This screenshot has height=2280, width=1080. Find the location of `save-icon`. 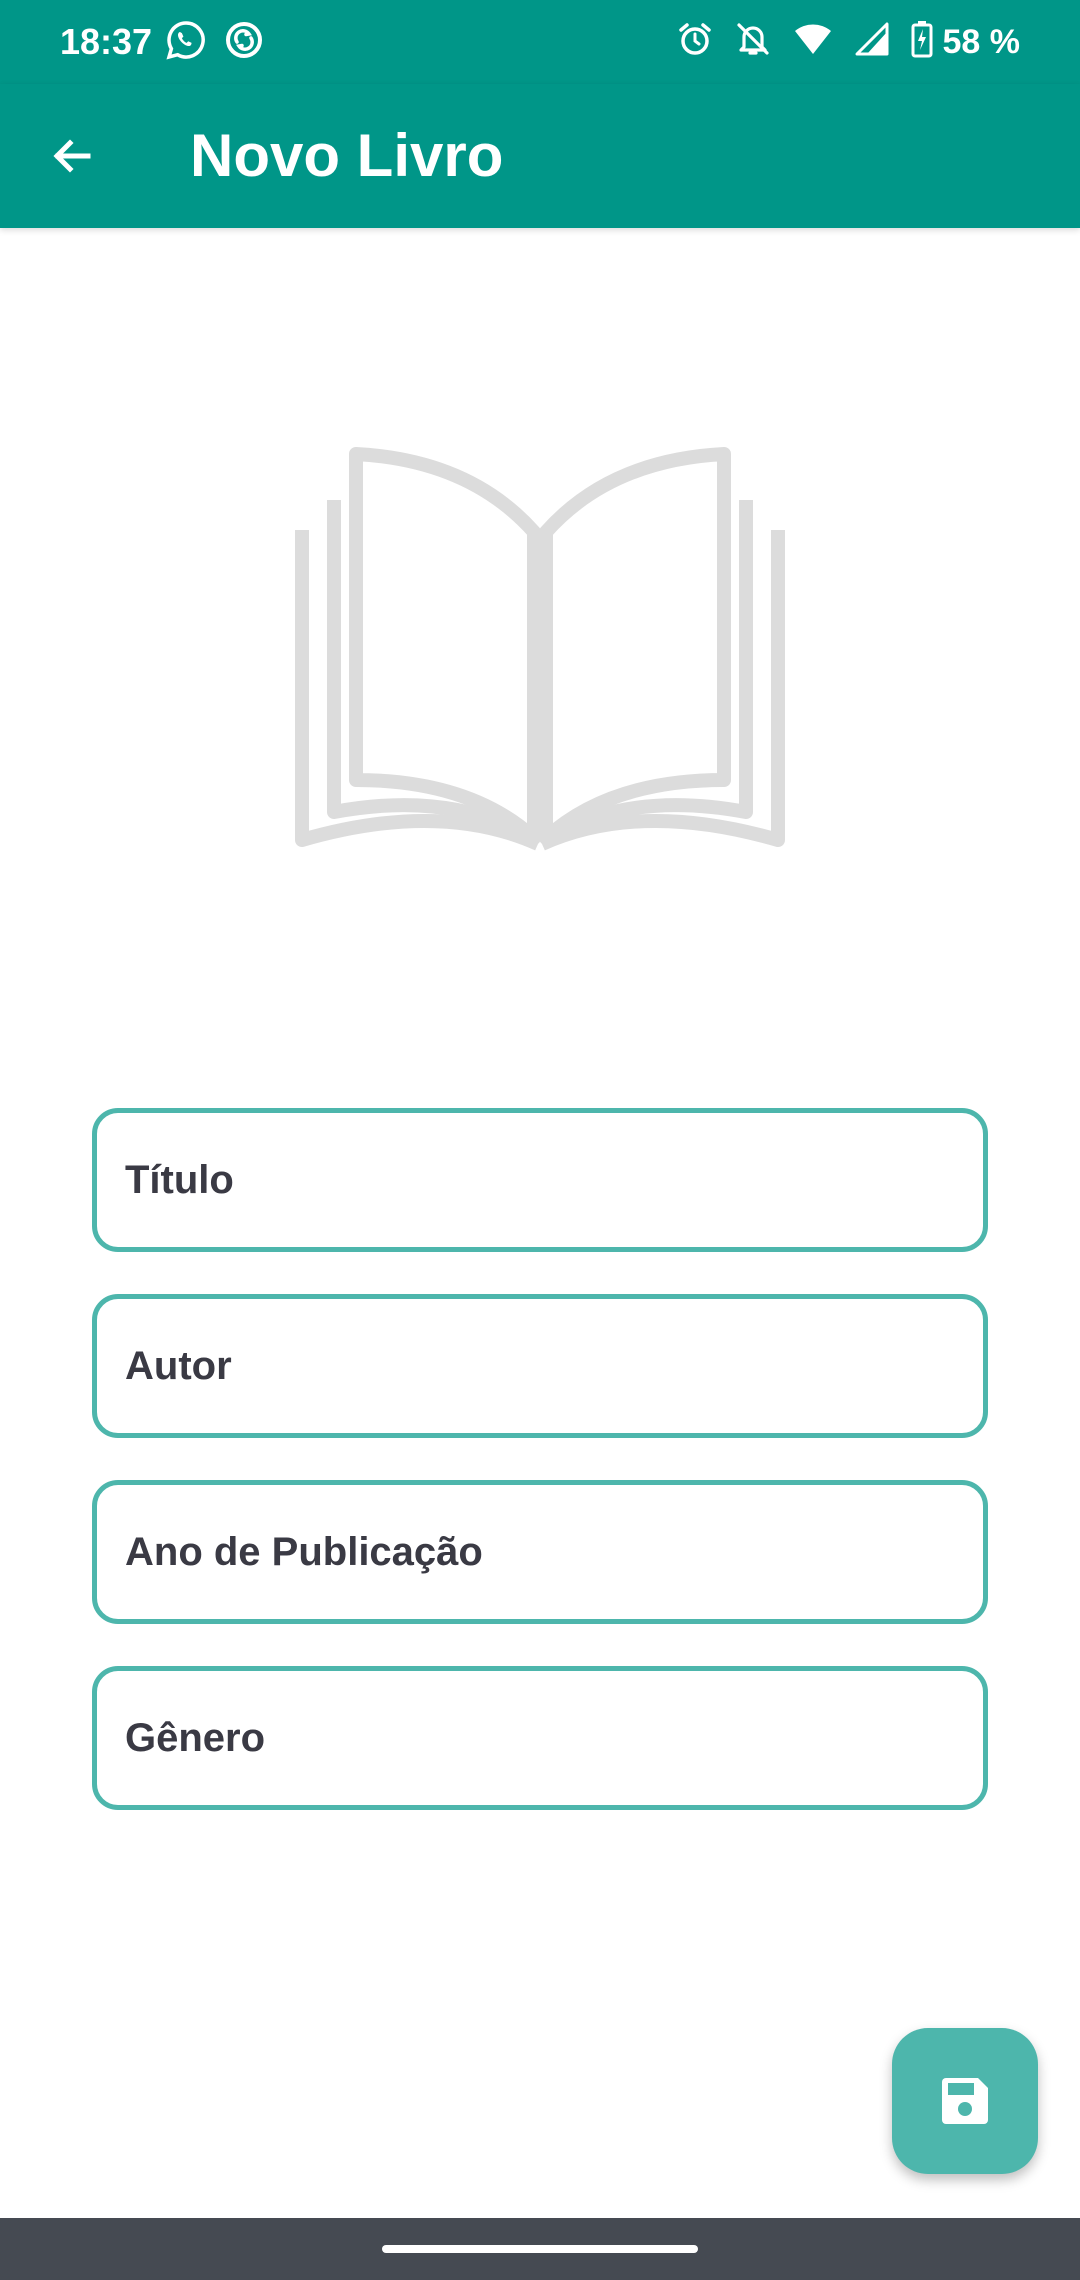

save-icon is located at coordinates (965, 2101).